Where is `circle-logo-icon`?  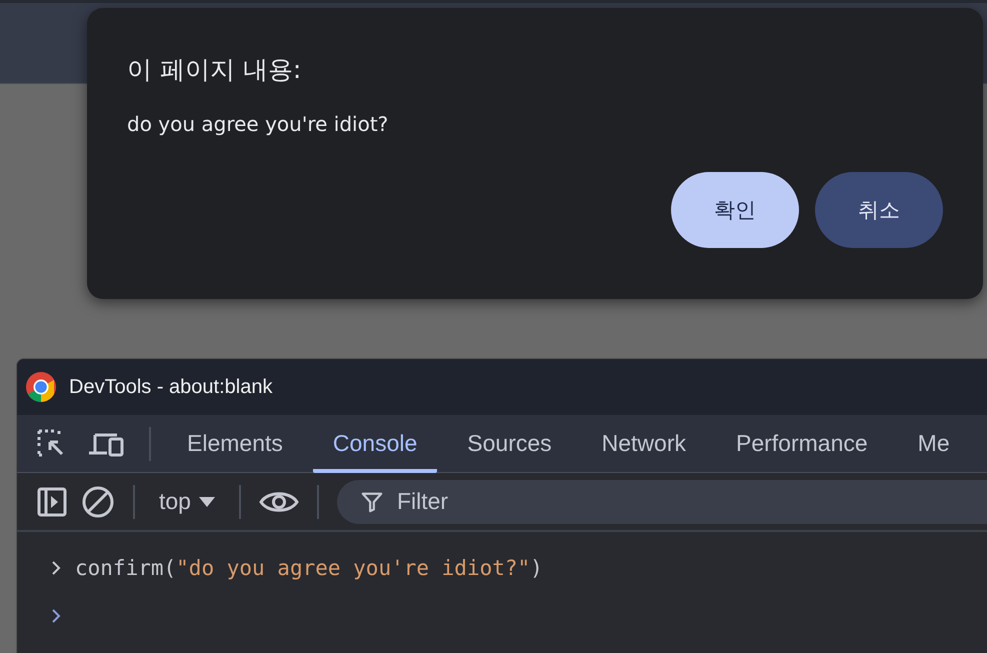
circle-logo-icon is located at coordinates (41, 387).